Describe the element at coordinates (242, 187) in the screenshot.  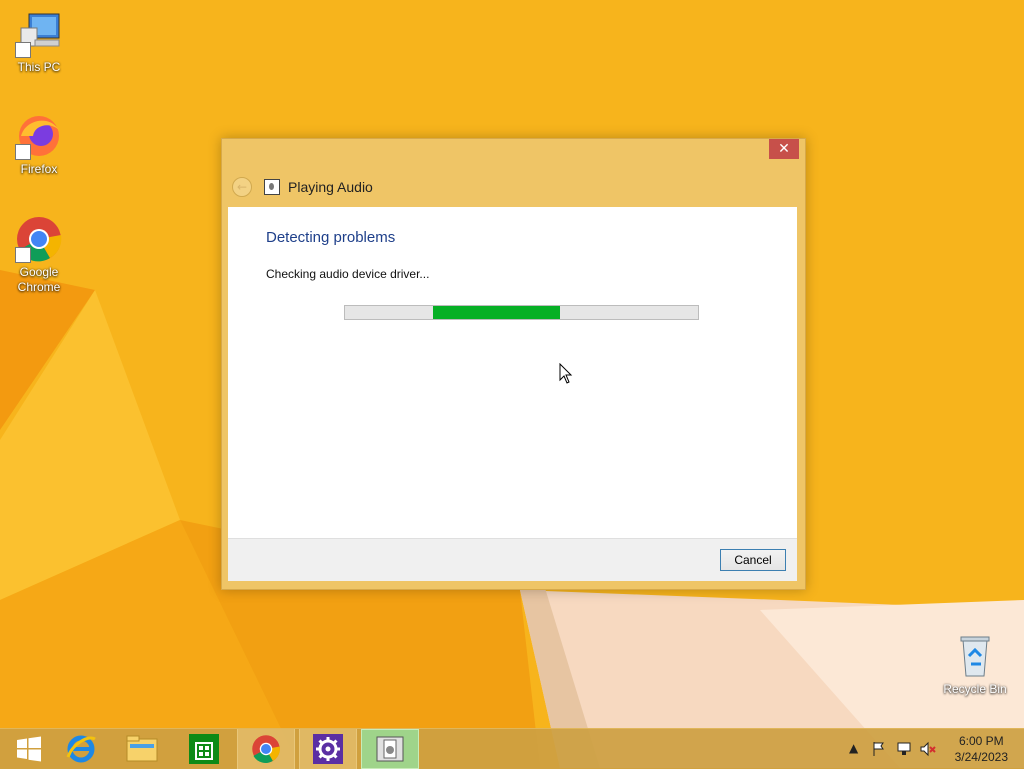
I see `back-arrow-icon: ←` at that location.